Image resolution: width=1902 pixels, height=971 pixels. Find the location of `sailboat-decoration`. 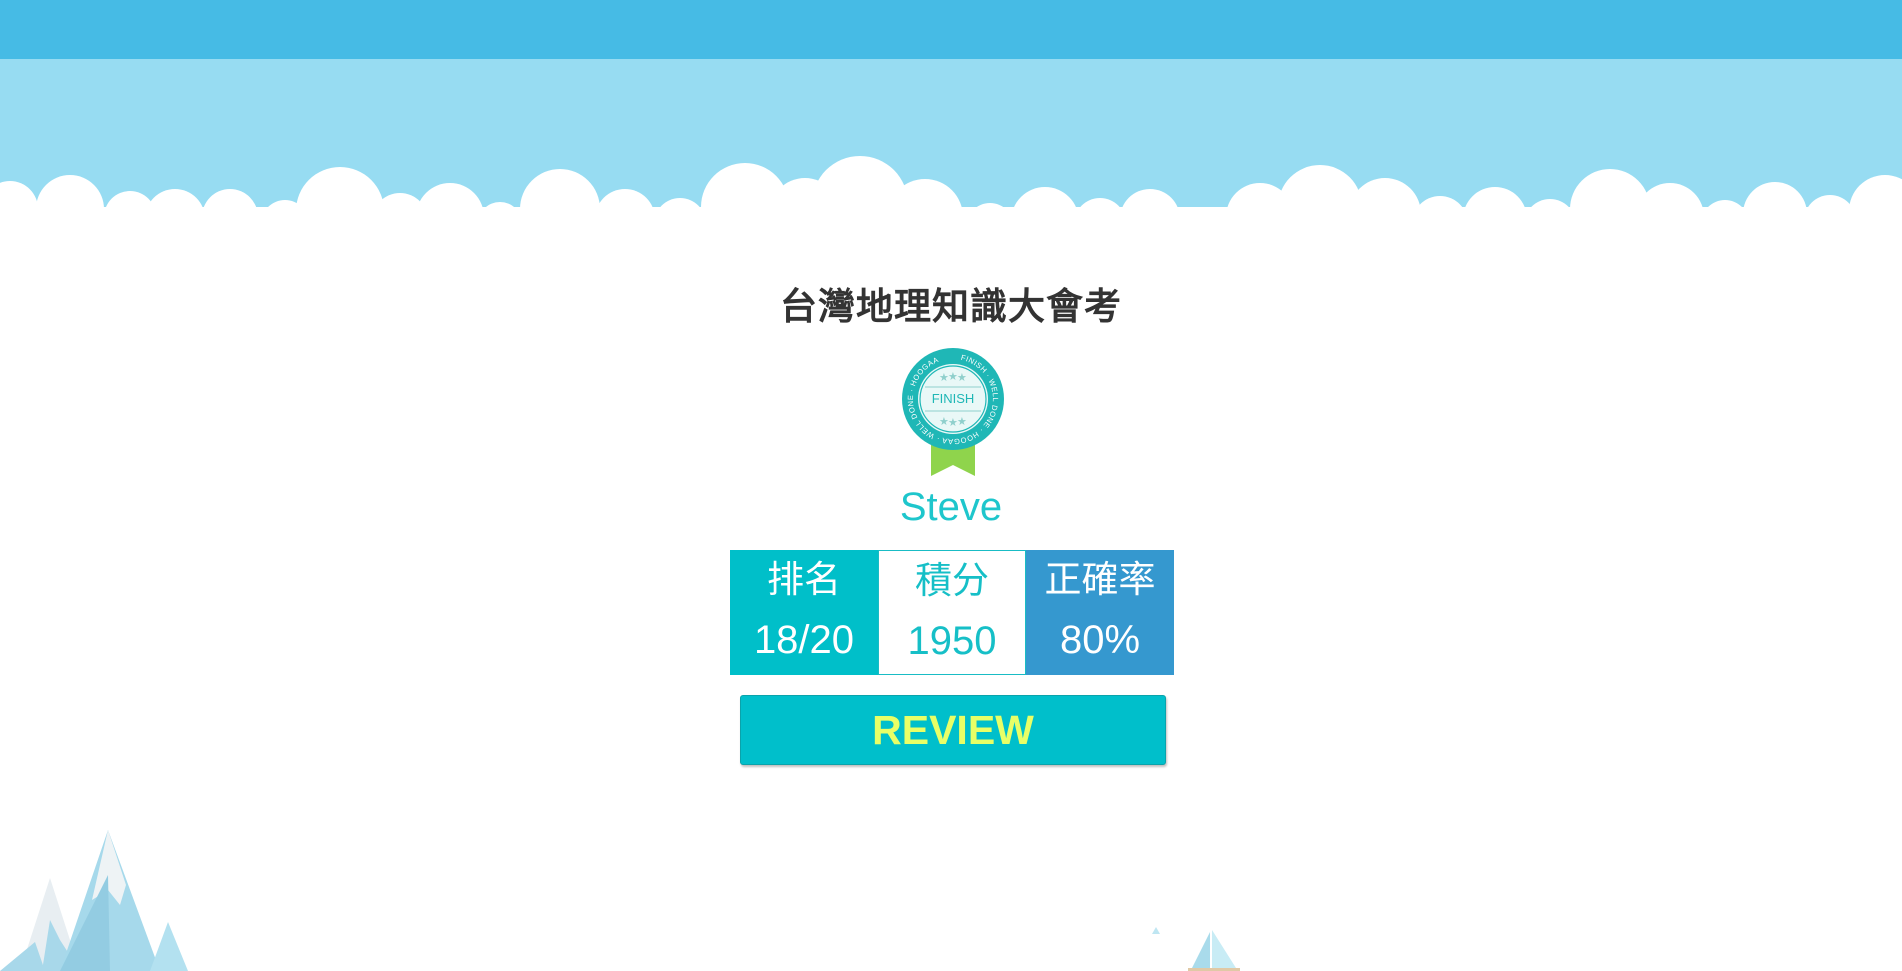

sailboat-decoration is located at coordinates (1196, 949).